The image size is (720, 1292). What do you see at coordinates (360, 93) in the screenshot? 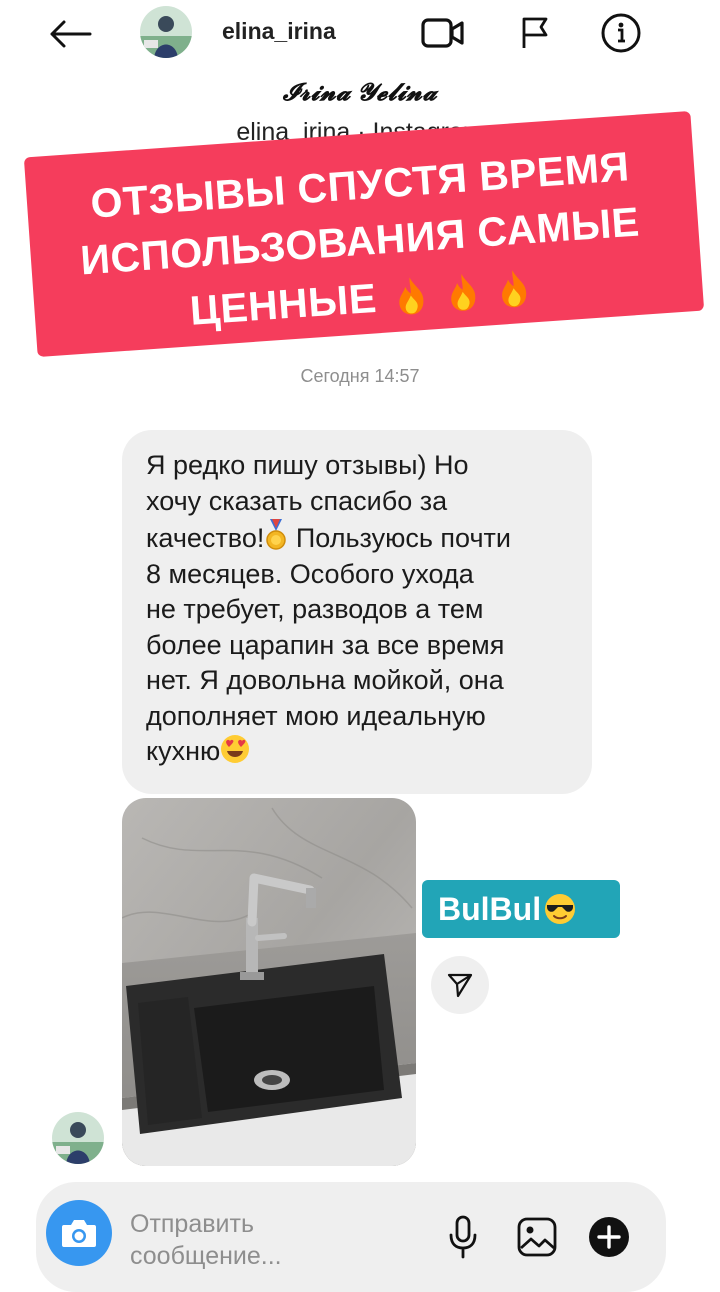
I see `profile-full-name: 𝓘𝓻𝓲𝓷𝓪 𝓨𝓮𝓵𝓲𝓷𝓪` at bounding box center [360, 93].